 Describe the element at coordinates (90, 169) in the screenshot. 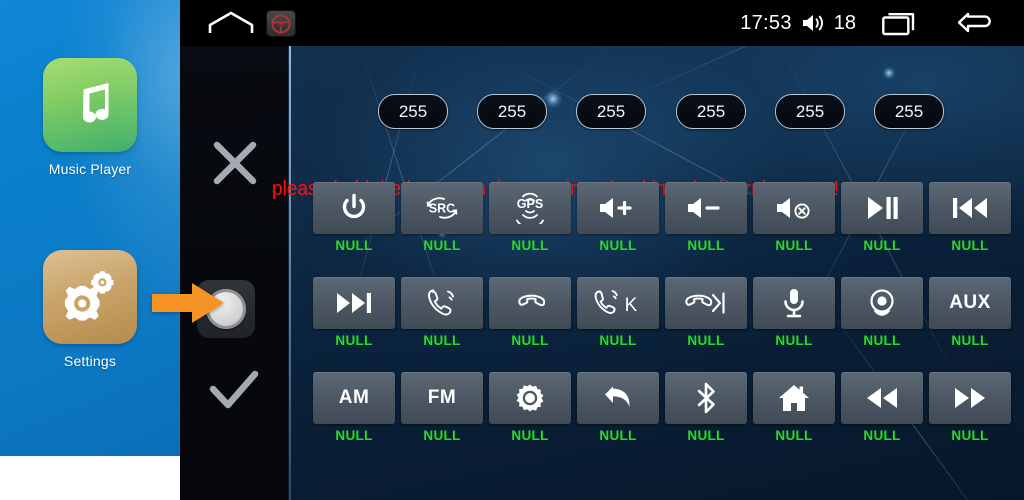

I see `launcher-item-label: Music Player` at that location.